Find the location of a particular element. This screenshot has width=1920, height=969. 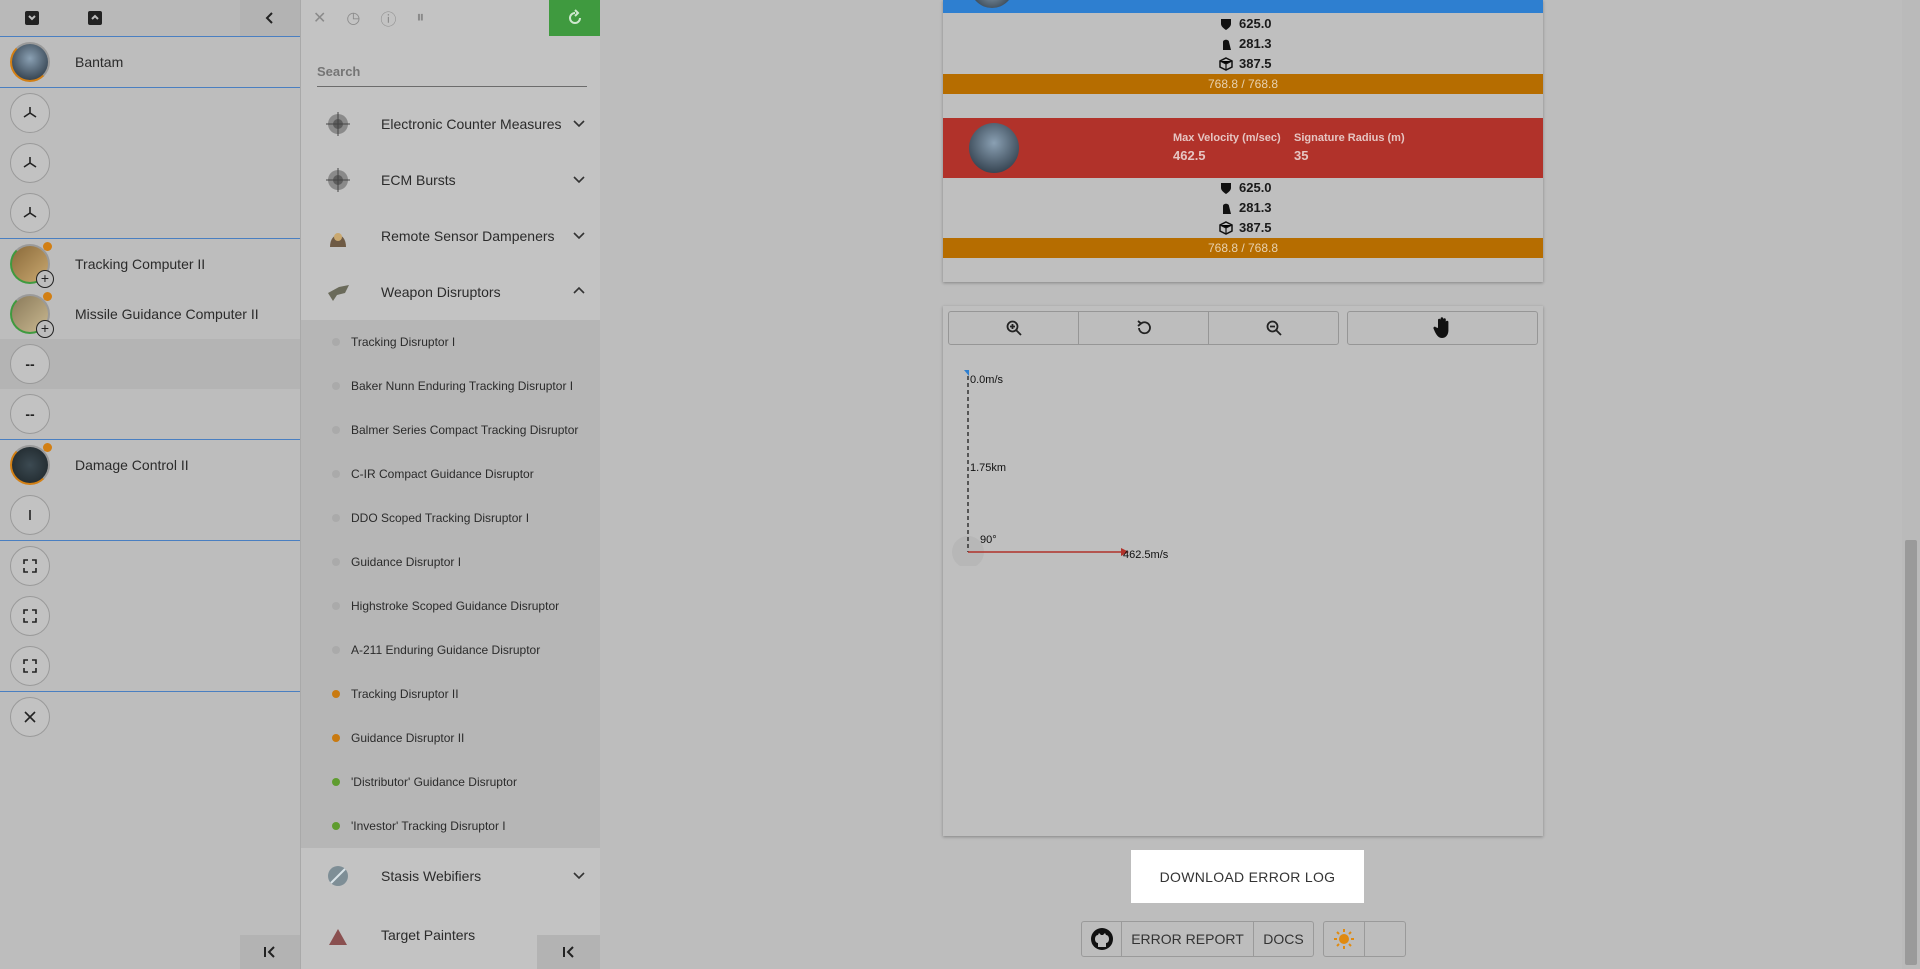

rig-slot-icon is located at coordinates (30, 666).